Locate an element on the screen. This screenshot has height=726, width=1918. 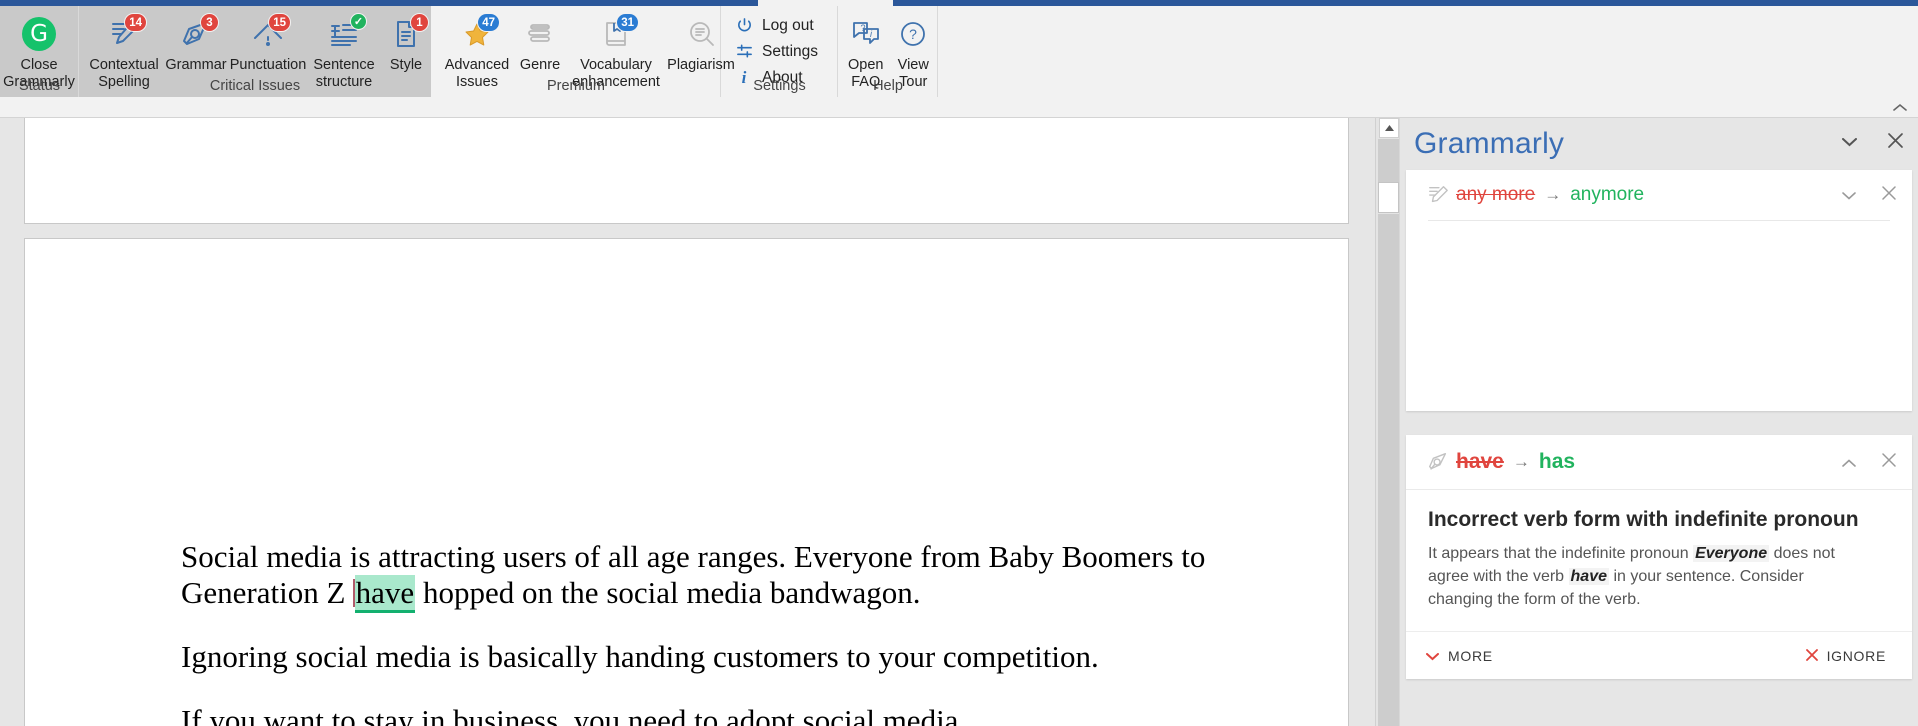
advanced-issues-badge: 47 is located at coordinates (488, 22).